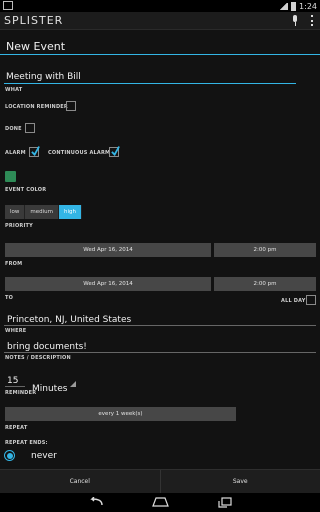 Image resolution: width=320 pixels, height=512 pixels. What do you see at coordinates (15, 386) in the screenshot?
I see `reminder-amount-underline` at bounding box center [15, 386].